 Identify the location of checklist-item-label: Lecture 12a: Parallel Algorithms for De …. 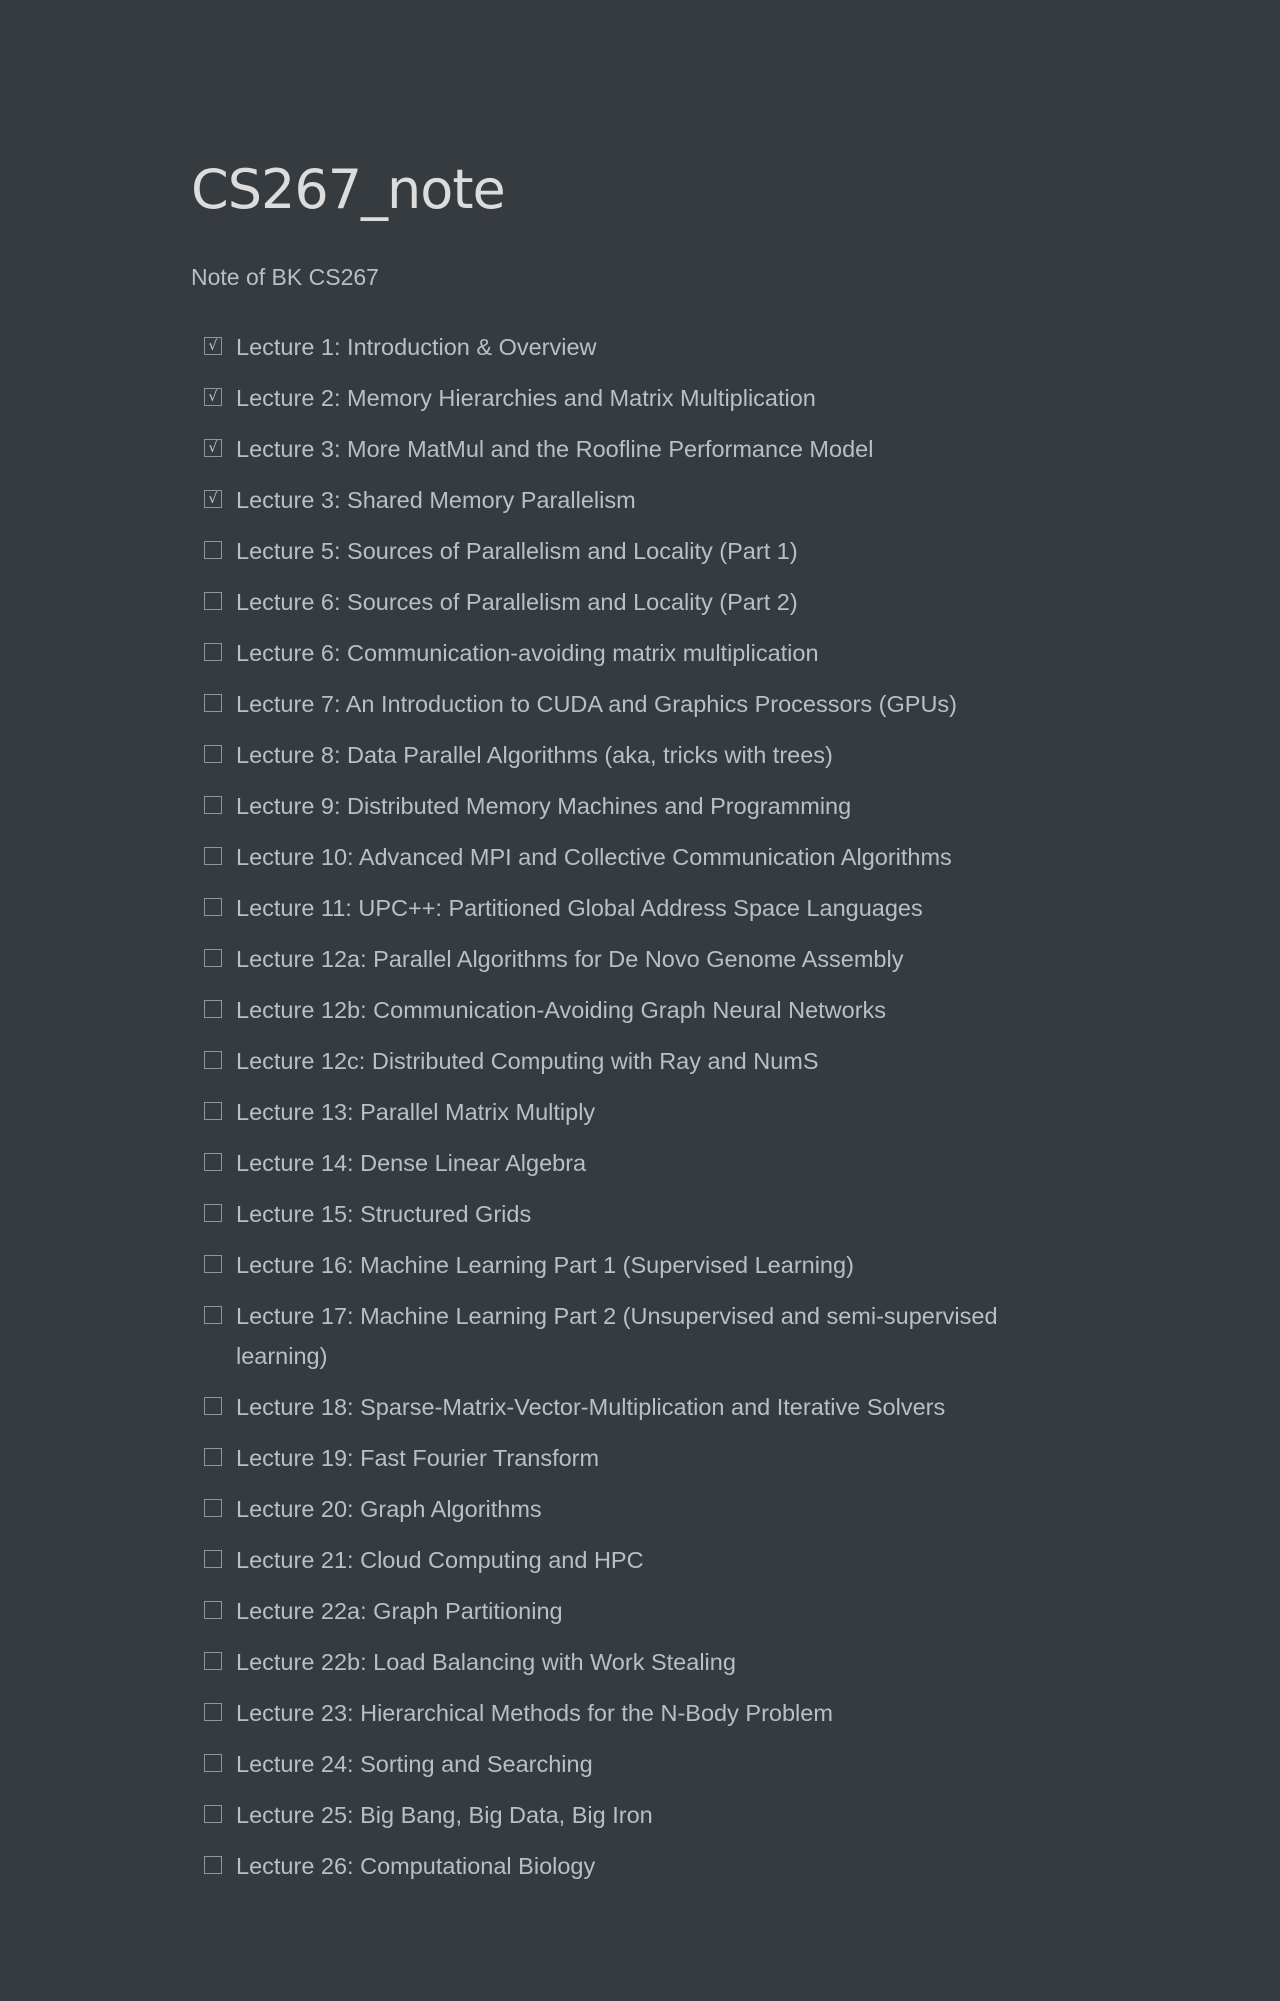
(570, 959).